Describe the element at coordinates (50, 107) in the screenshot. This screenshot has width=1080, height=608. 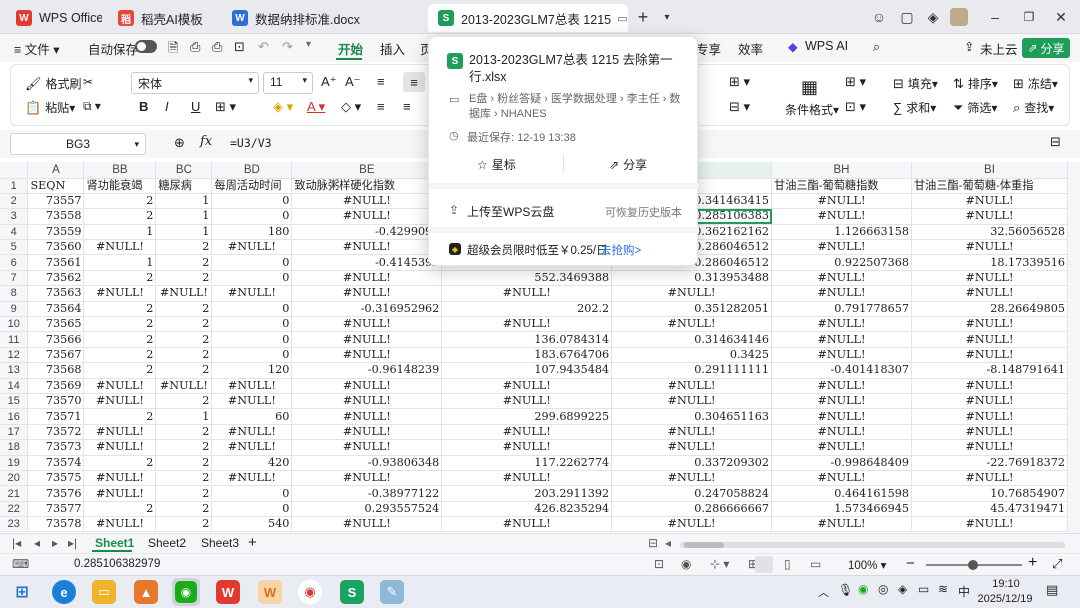
I see `paste-button: 📋 粘贴 ▾` at that location.